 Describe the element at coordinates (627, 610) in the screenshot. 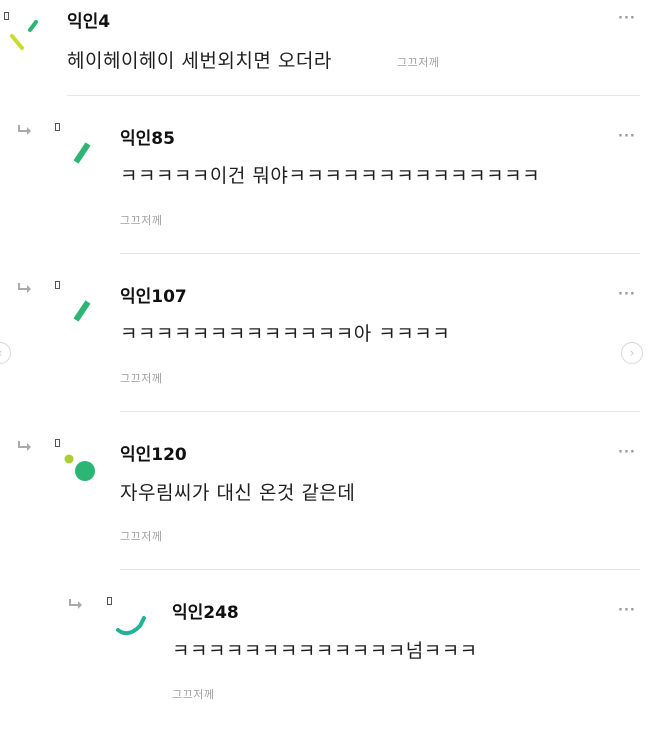

I see `more-options-button: ···` at that location.